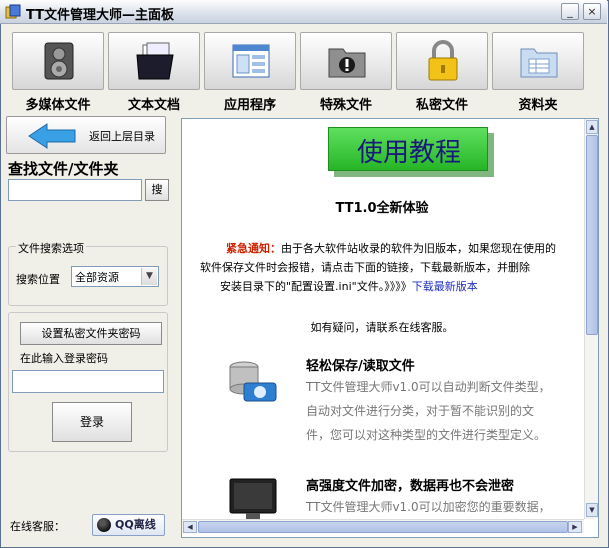 The width and height of the screenshot is (609, 548). I want to click on minimize-button: _, so click(570, 11).